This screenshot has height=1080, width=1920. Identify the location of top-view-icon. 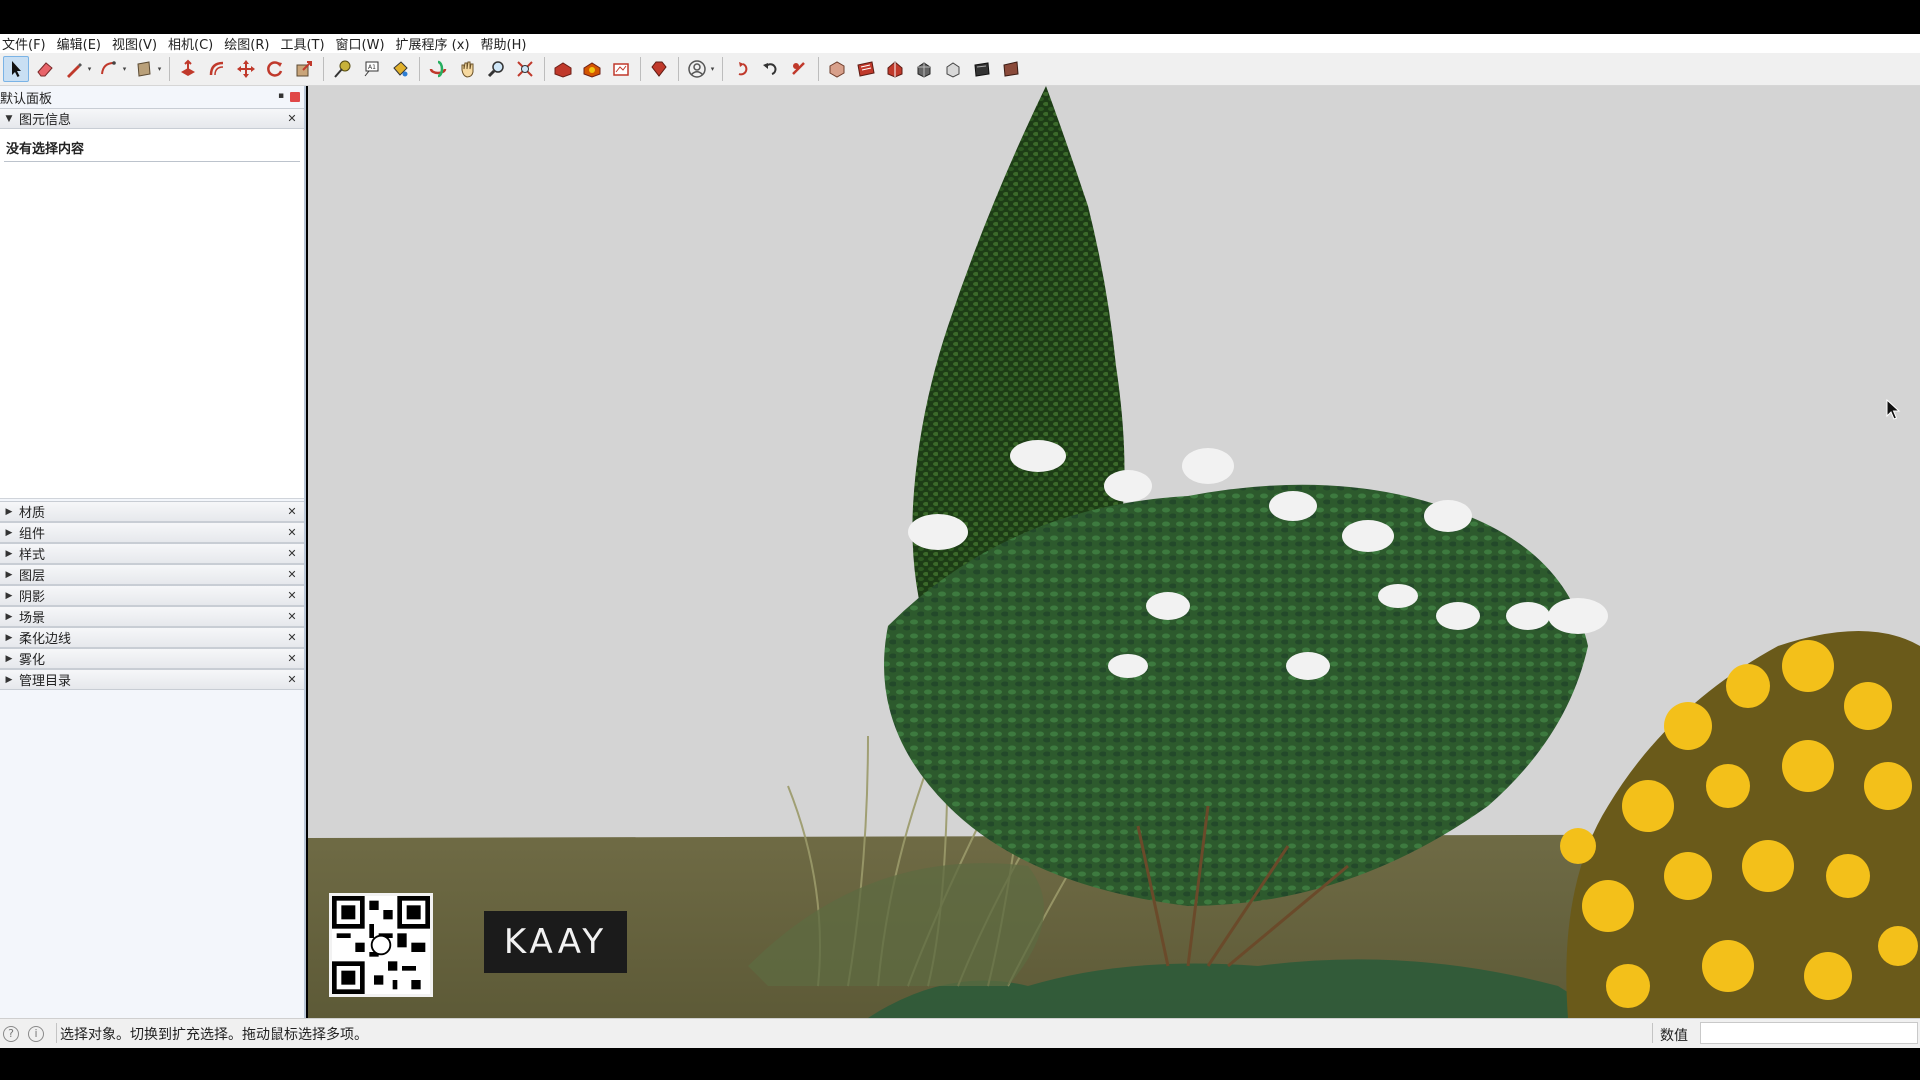
(866, 69).